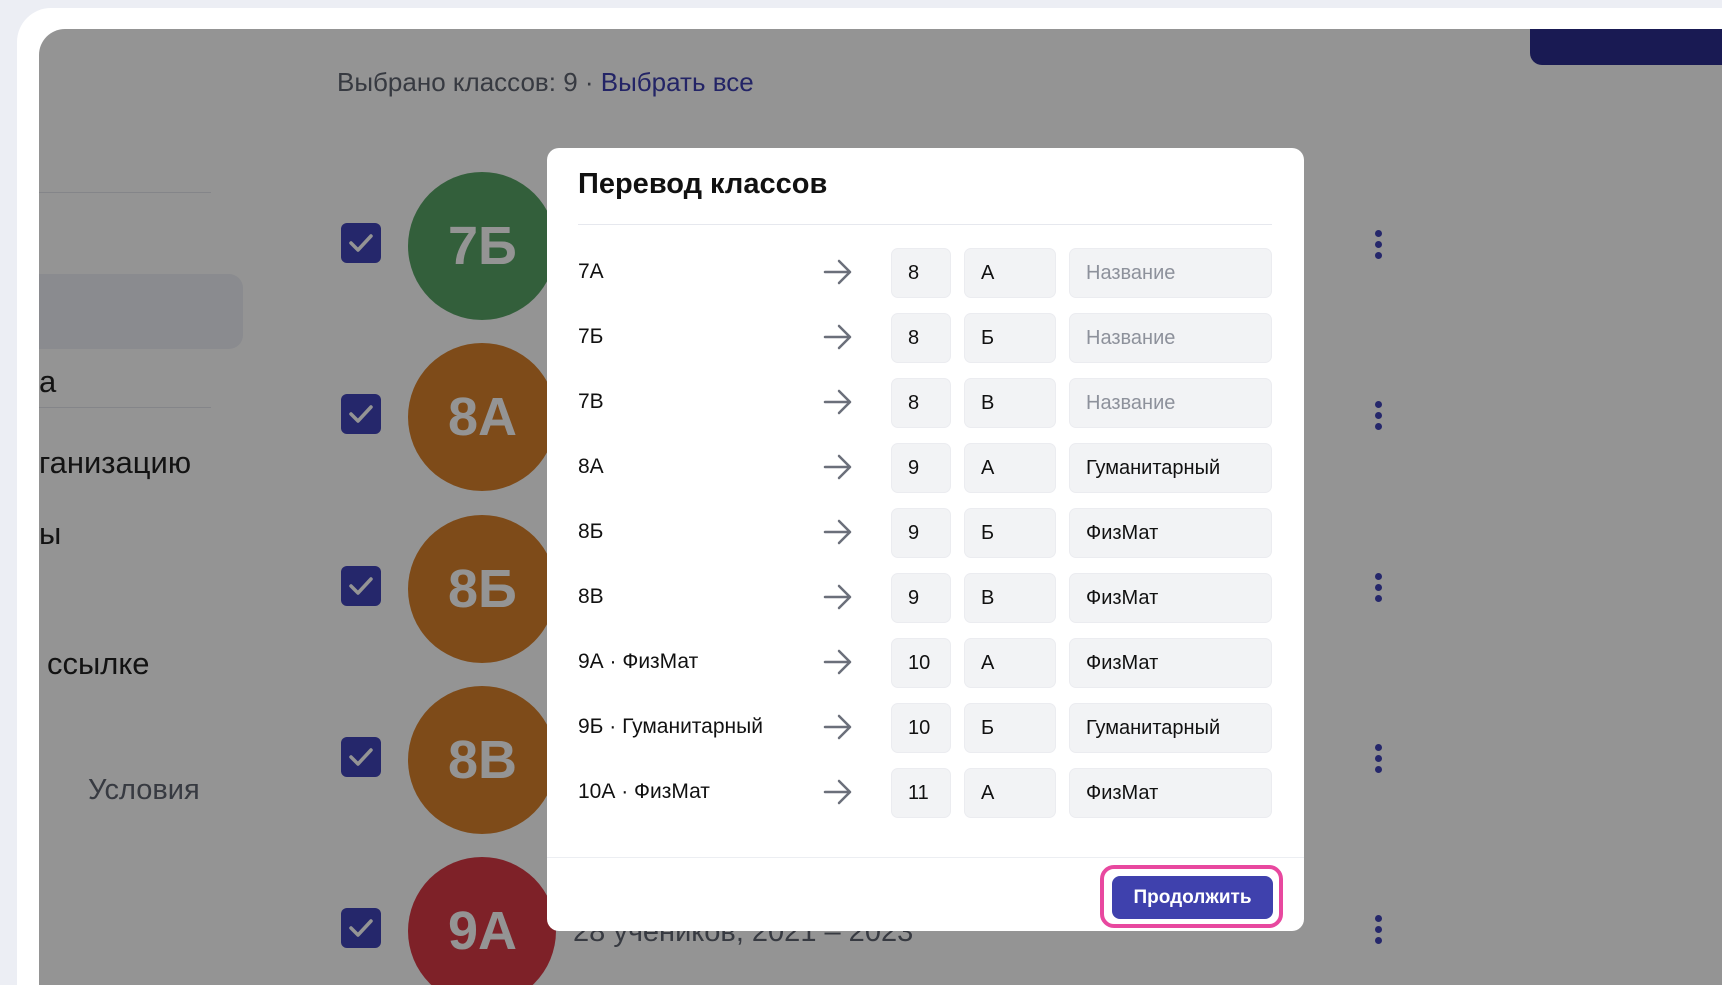 The image size is (1722, 985). What do you see at coordinates (925, 224) in the screenshot?
I see `modal-divider` at bounding box center [925, 224].